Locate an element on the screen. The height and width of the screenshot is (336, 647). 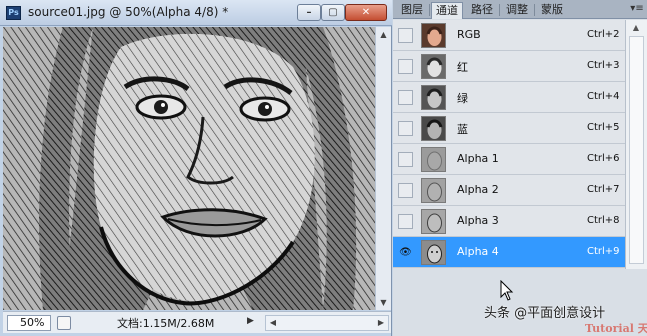
panel-scrollbar: ▲ is located at coordinates (636, 144).